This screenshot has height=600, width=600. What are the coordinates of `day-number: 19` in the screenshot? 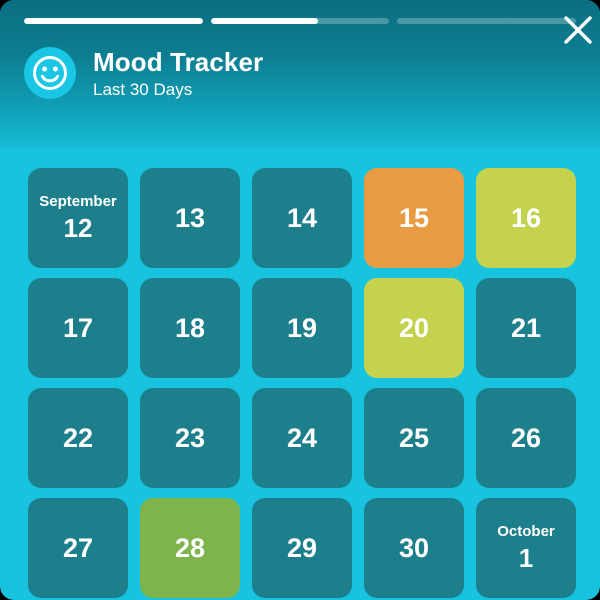 It's located at (302, 328).